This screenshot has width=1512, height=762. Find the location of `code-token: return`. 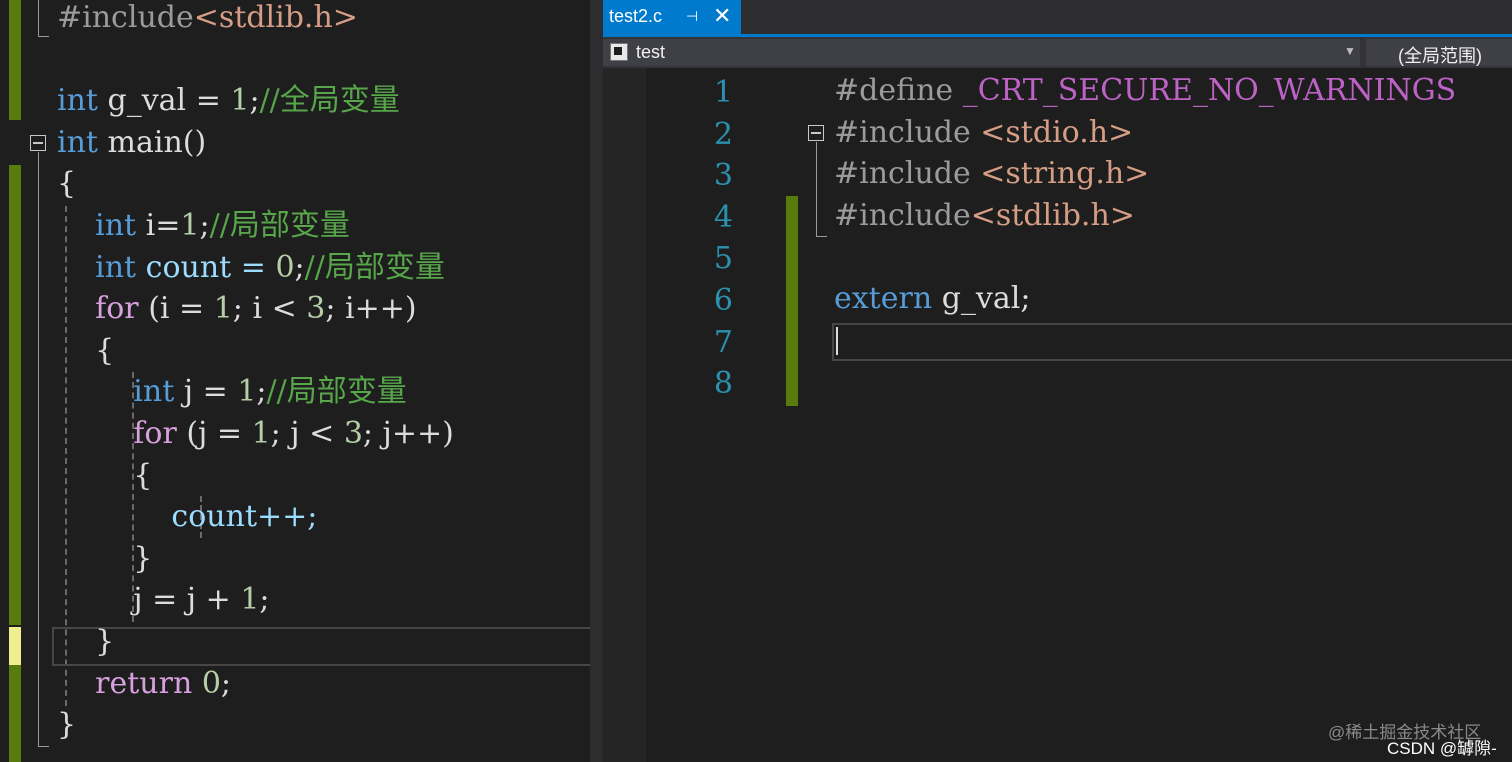

code-token: return is located at coordinates (125, 683).